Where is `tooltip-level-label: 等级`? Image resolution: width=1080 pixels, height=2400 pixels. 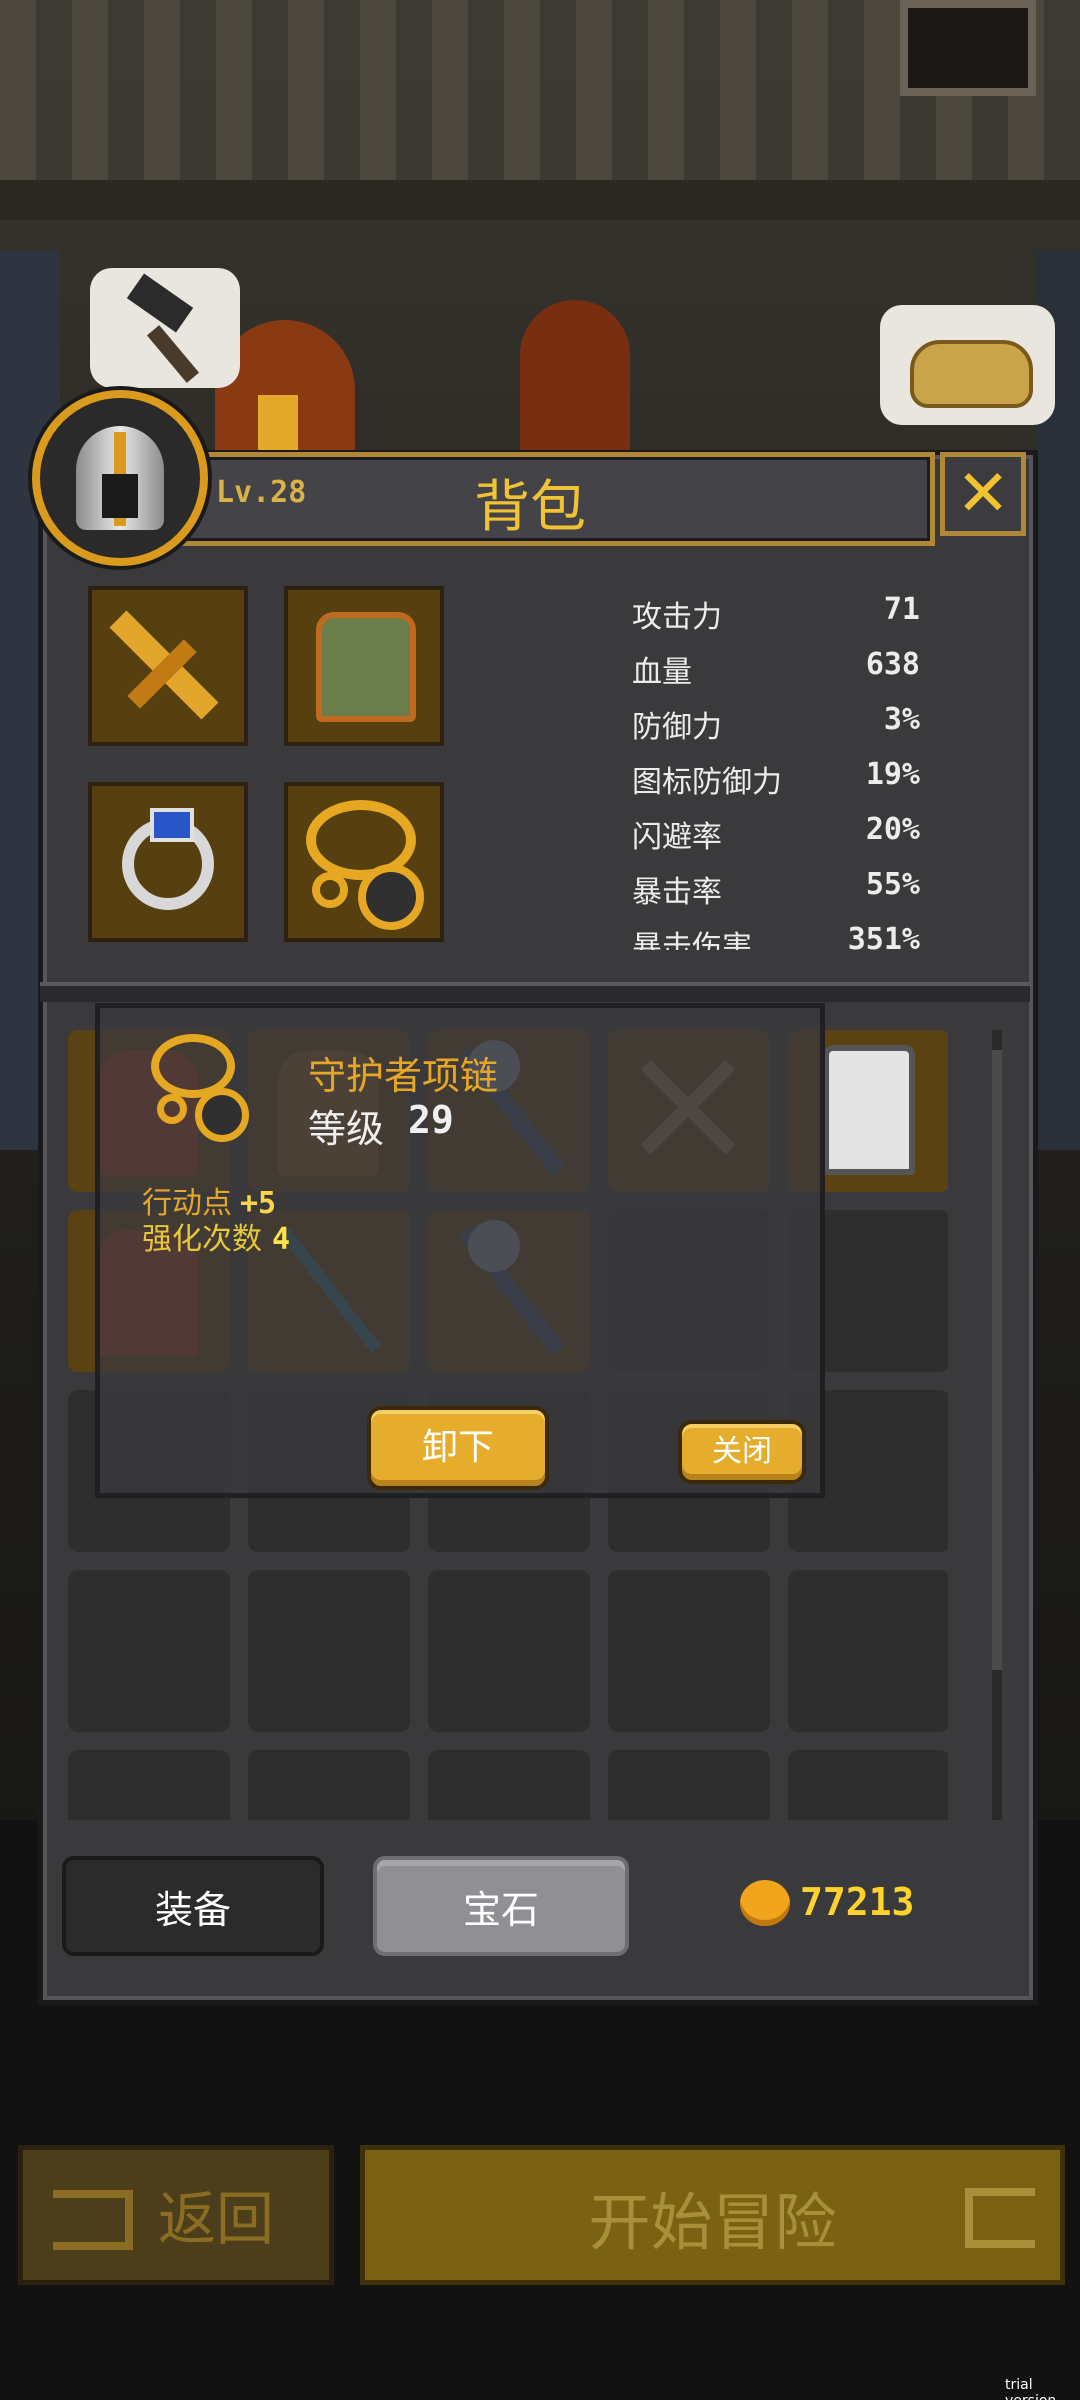
tooltip-level-label: 等级 is located at coordinates (346, 1129).